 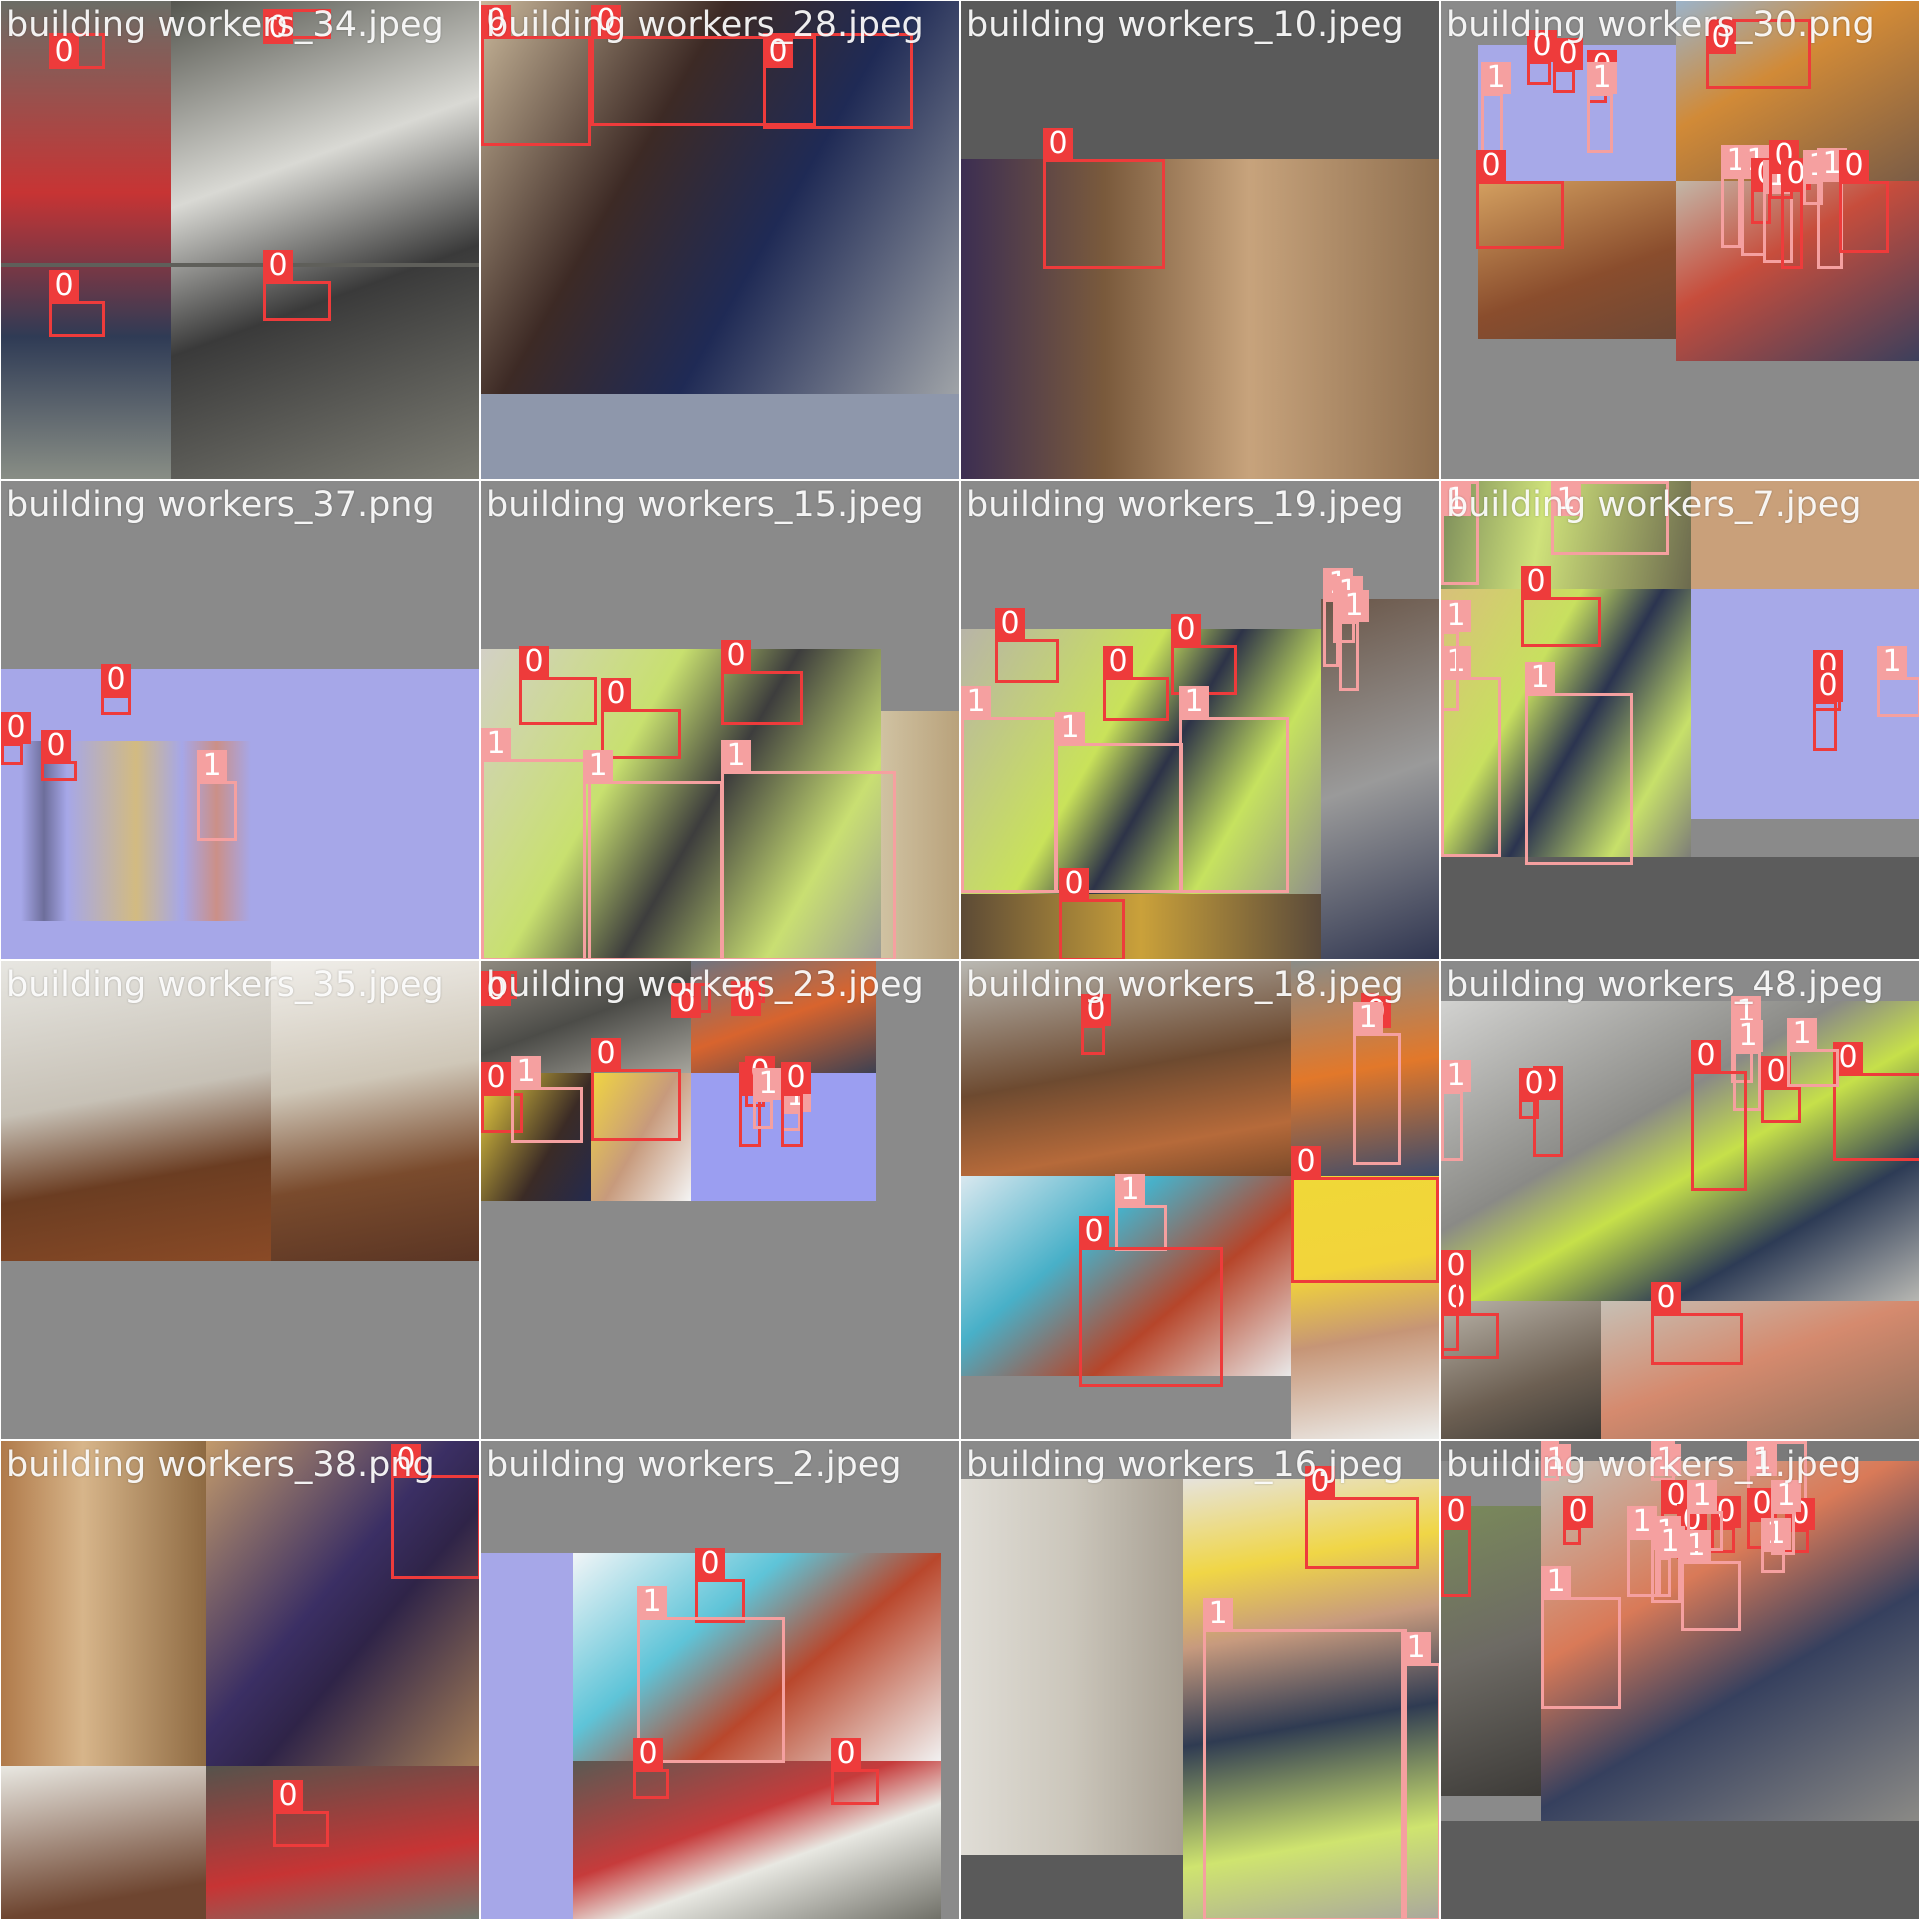 I want to click on tile-title: building workers_28.jpeg, so click(x=705, y=25).